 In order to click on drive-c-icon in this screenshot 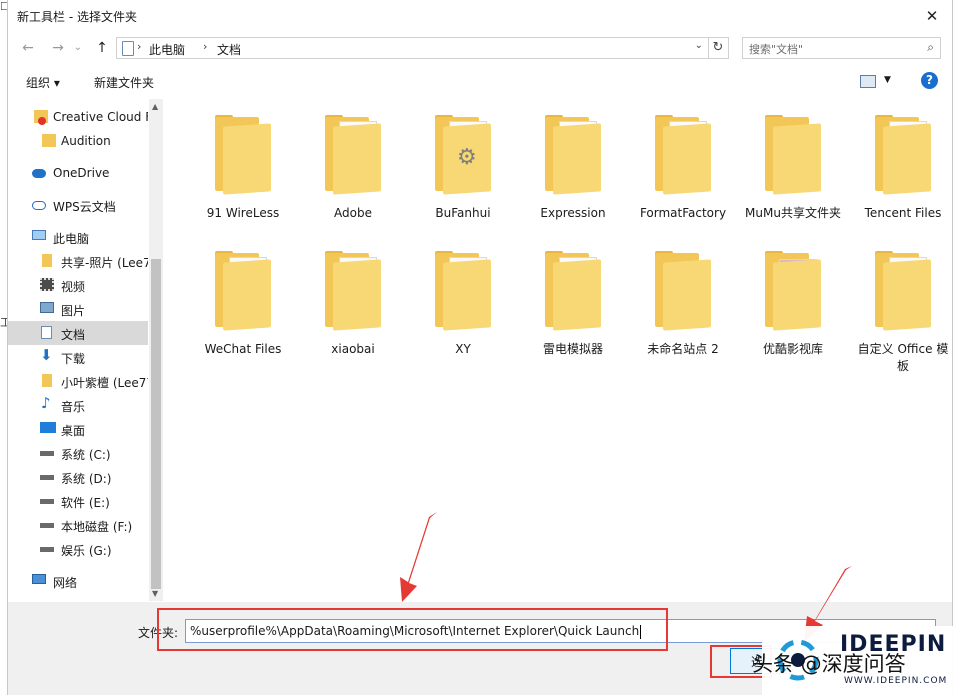, I will do `click(47, 453)`.